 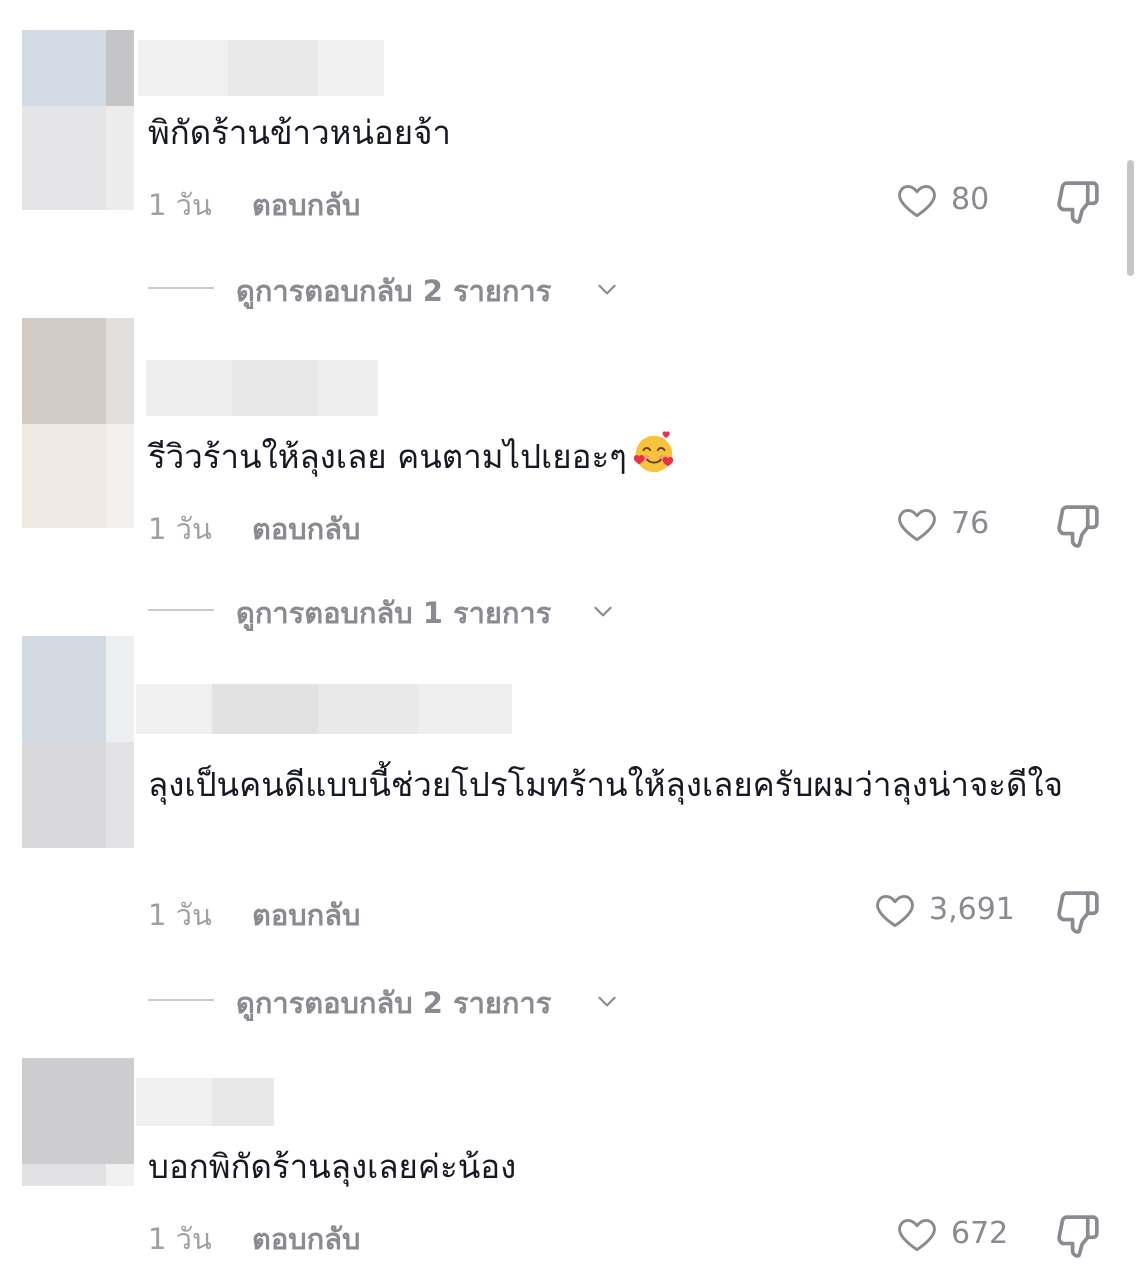 What do you see at coordinates (972, 909) in the screenshot?
I see `like-count: 3,691` at bounding box center [972, 909].